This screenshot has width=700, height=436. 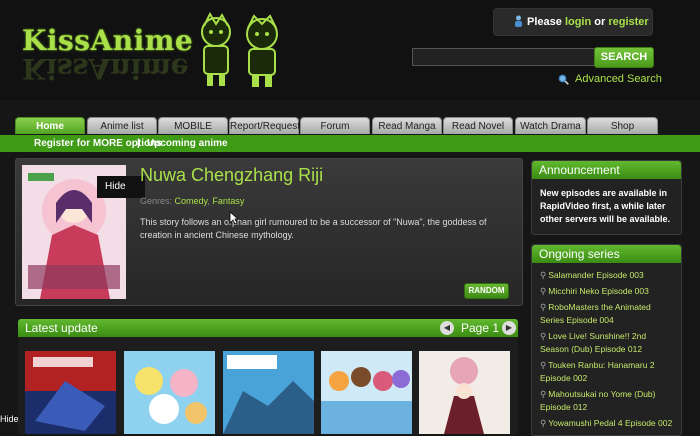 I want to click on tab-mobile: MOBILE, so click(x=193, y=125).